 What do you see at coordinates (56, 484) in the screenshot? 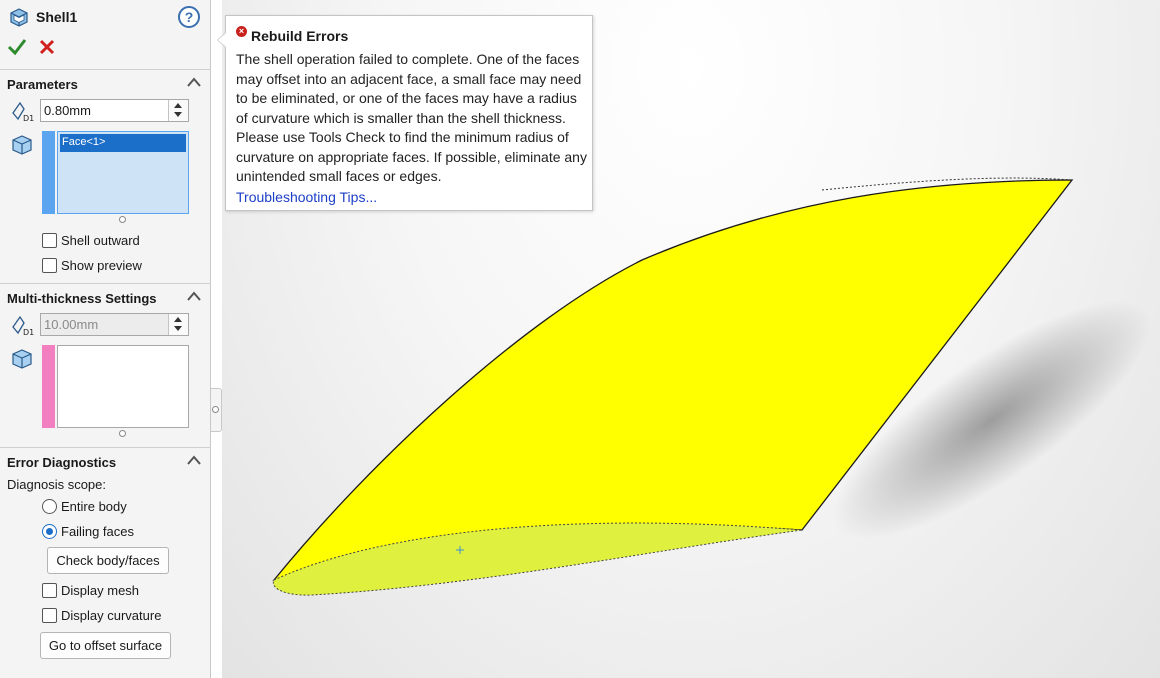
I see `diagnosis-scope-label: Diagnosis scope:` at bounding box center [56, 484].